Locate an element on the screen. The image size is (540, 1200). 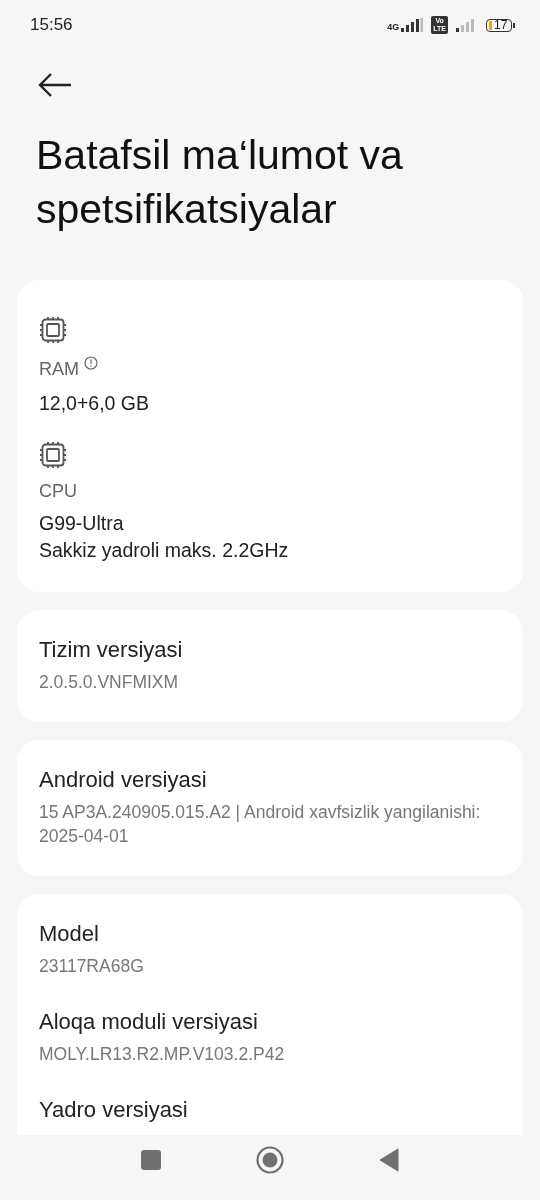
spec-value: G99-Ultra is located at coordinates (81, 523).